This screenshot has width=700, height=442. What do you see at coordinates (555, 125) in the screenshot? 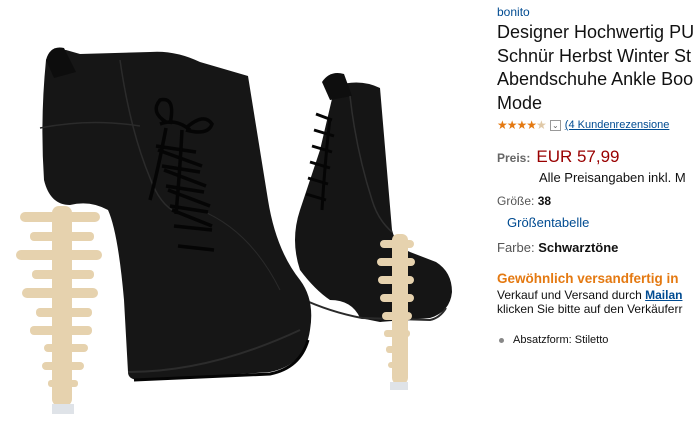
I see `chevron-down-icon: ⌄` at bounding box center [555, 125].